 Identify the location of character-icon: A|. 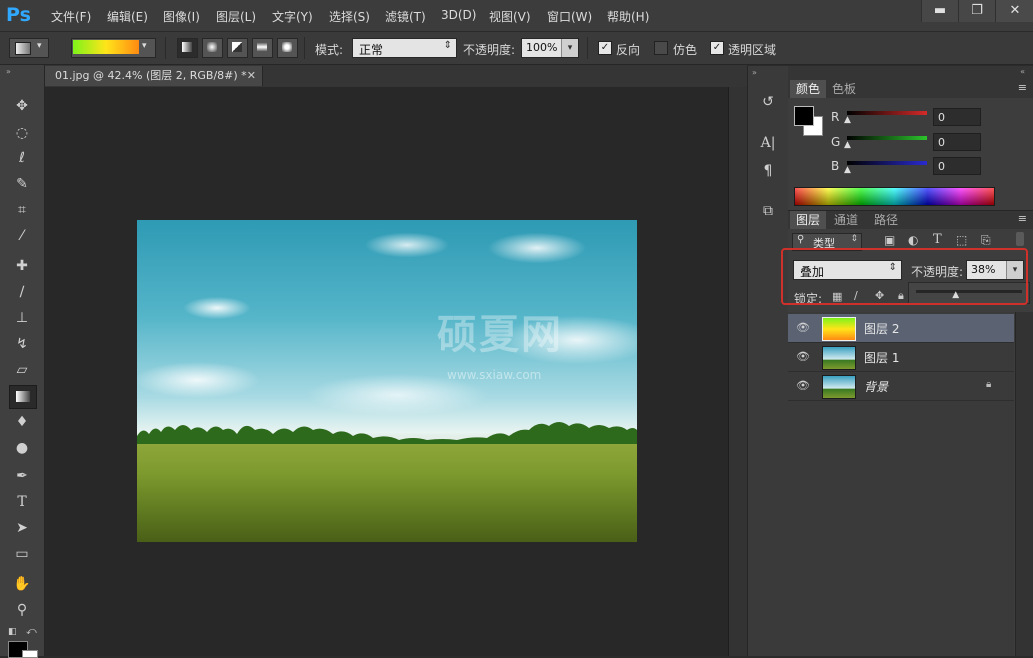
(768, 143).